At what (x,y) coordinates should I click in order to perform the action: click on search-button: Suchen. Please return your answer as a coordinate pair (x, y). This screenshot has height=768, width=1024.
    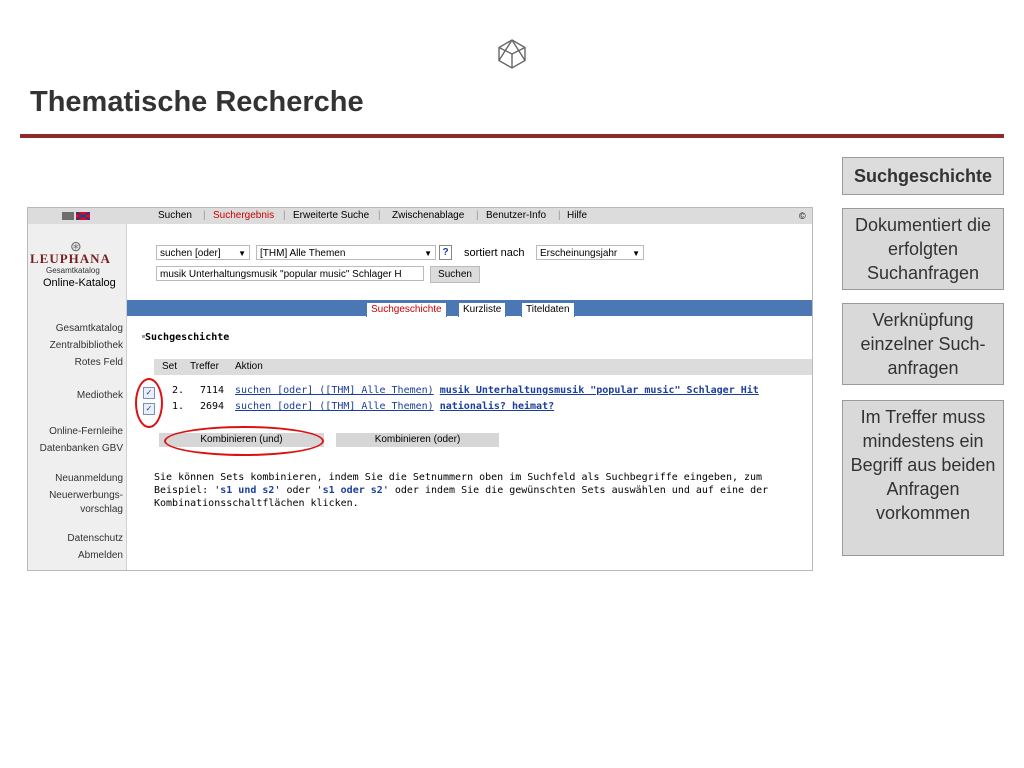
    Looking at the image, I should click on (455, 274).